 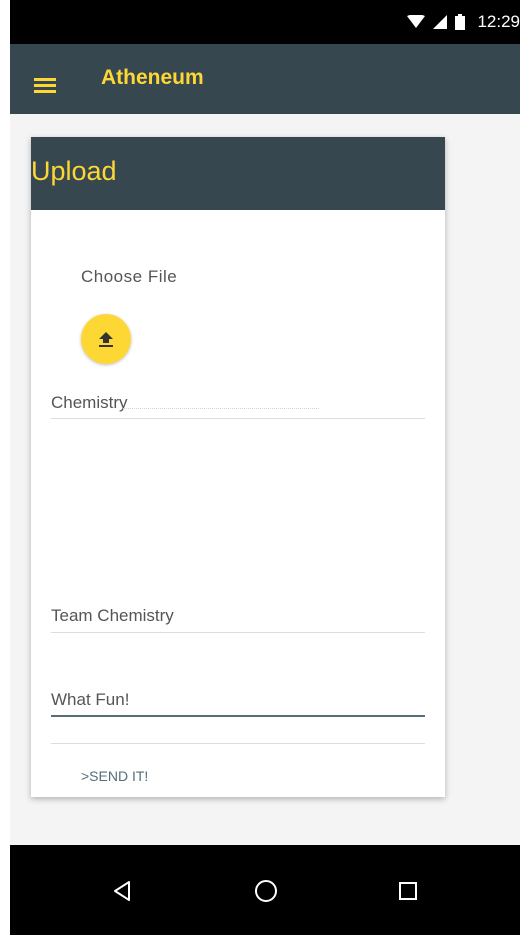 I want to click on status-time: 12:29, so click(x=498, y=21).